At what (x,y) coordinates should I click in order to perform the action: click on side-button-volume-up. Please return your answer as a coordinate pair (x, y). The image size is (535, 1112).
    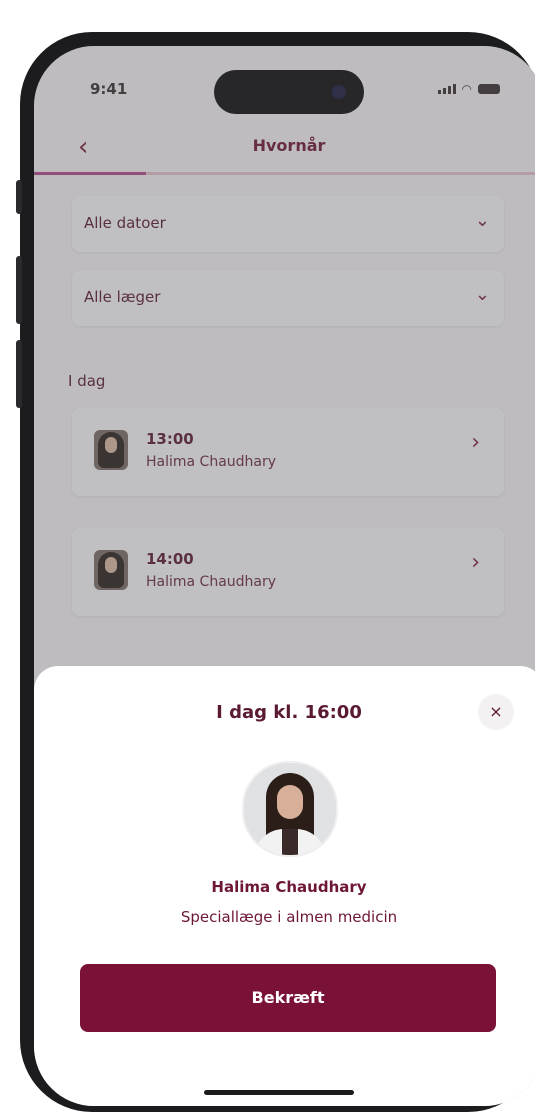
    Looking at the image, I should click on (19, 290).